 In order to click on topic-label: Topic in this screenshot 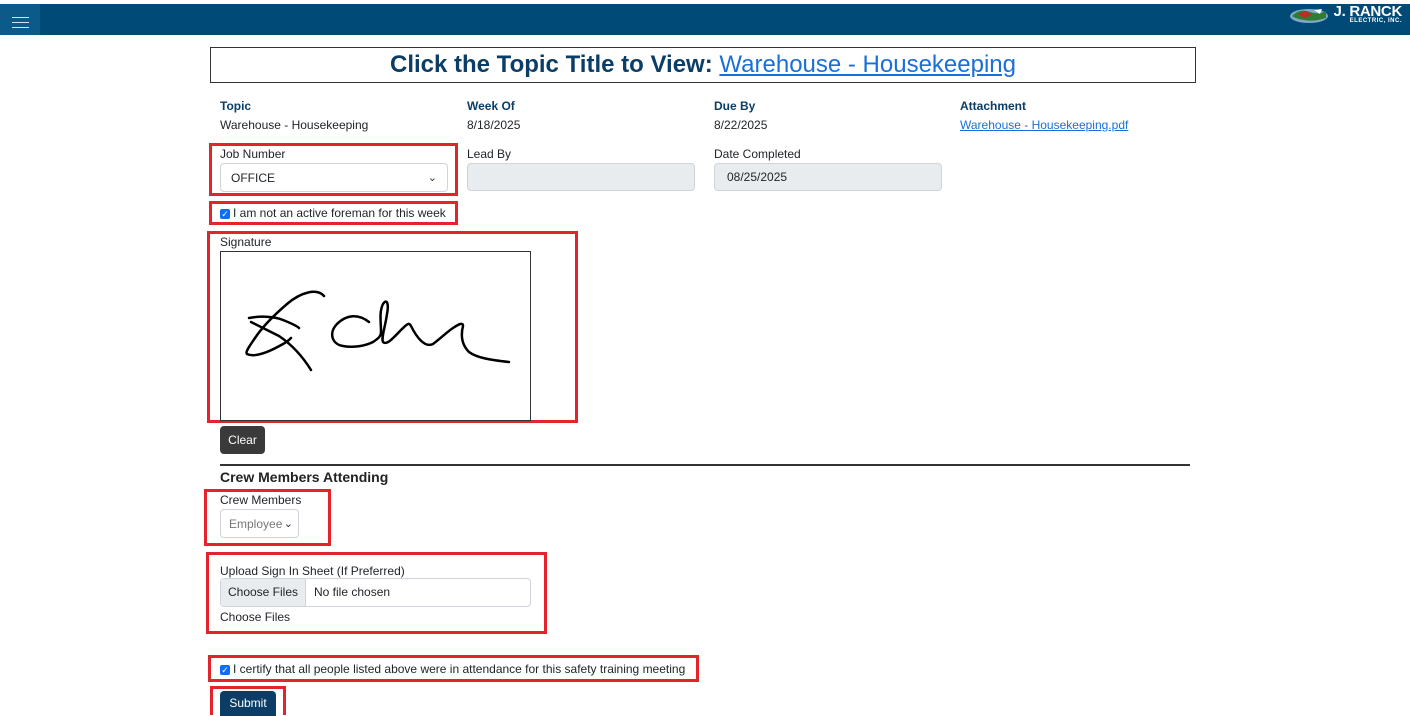, I will do `click(236, 106)`.